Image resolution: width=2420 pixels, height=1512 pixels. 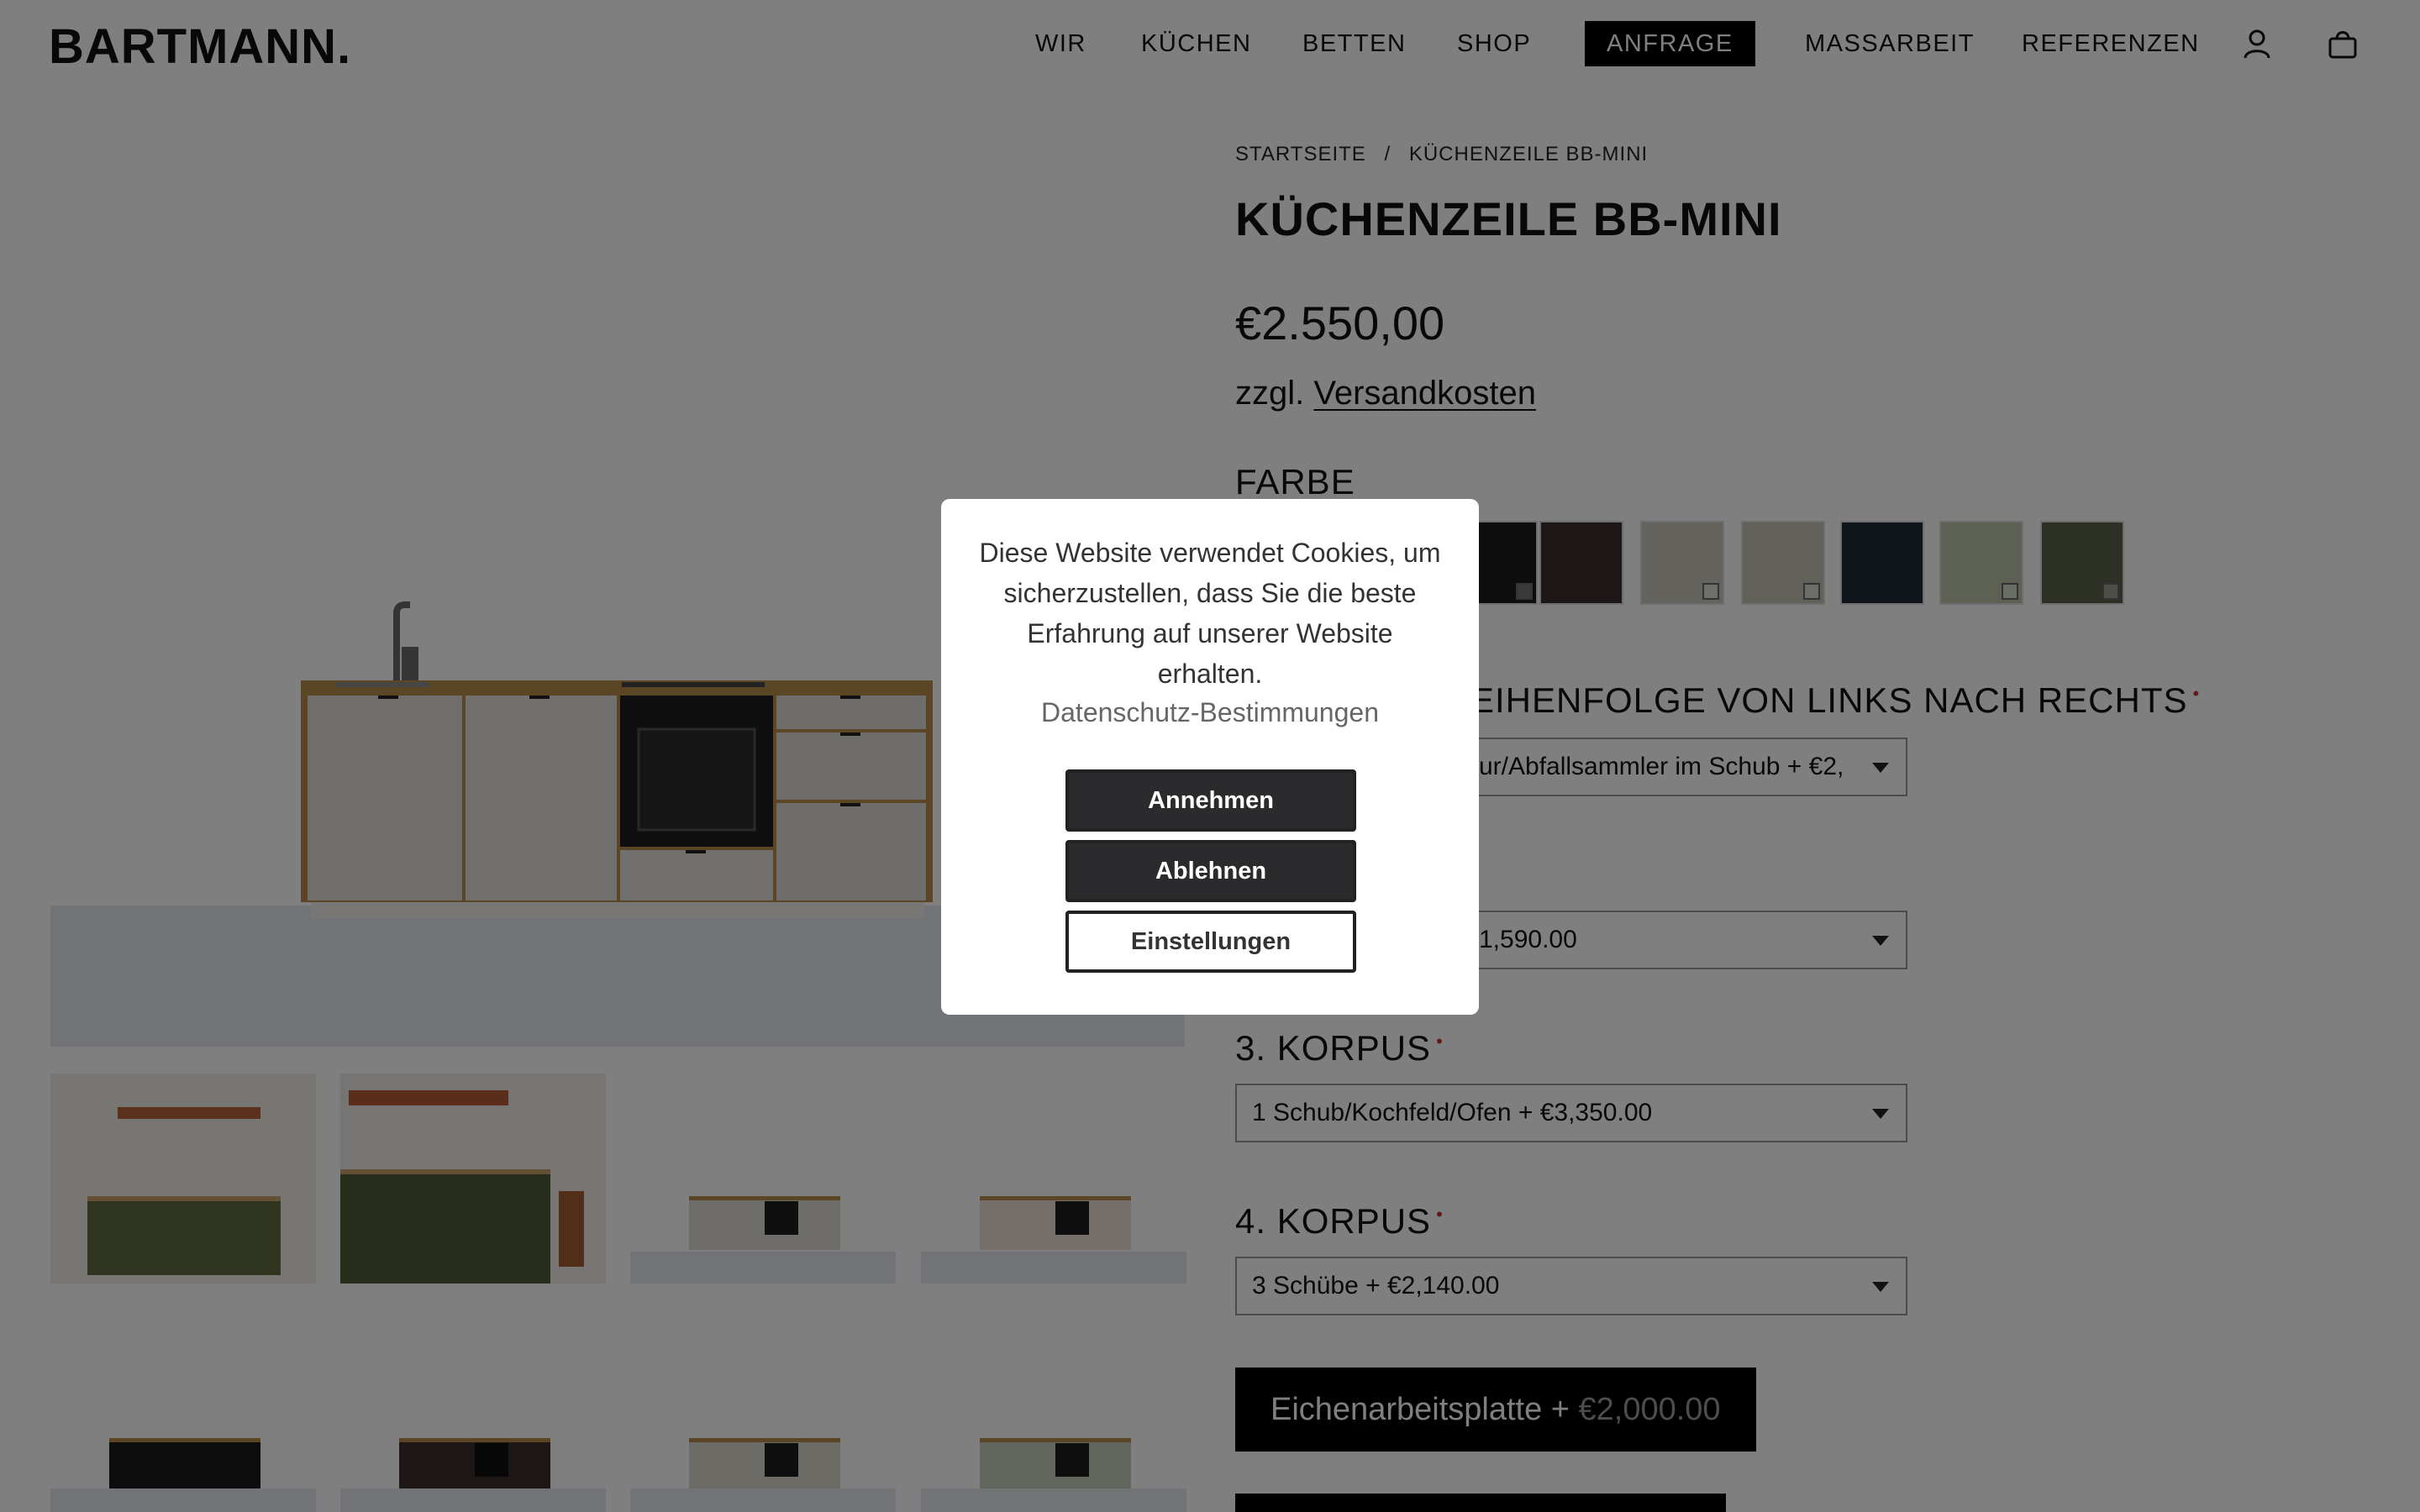 What do you see at coordinates (1210, 942) in the screenshot?
I see `cookie-settings-button: Einstellungen` at bounding box center [1210, 942].